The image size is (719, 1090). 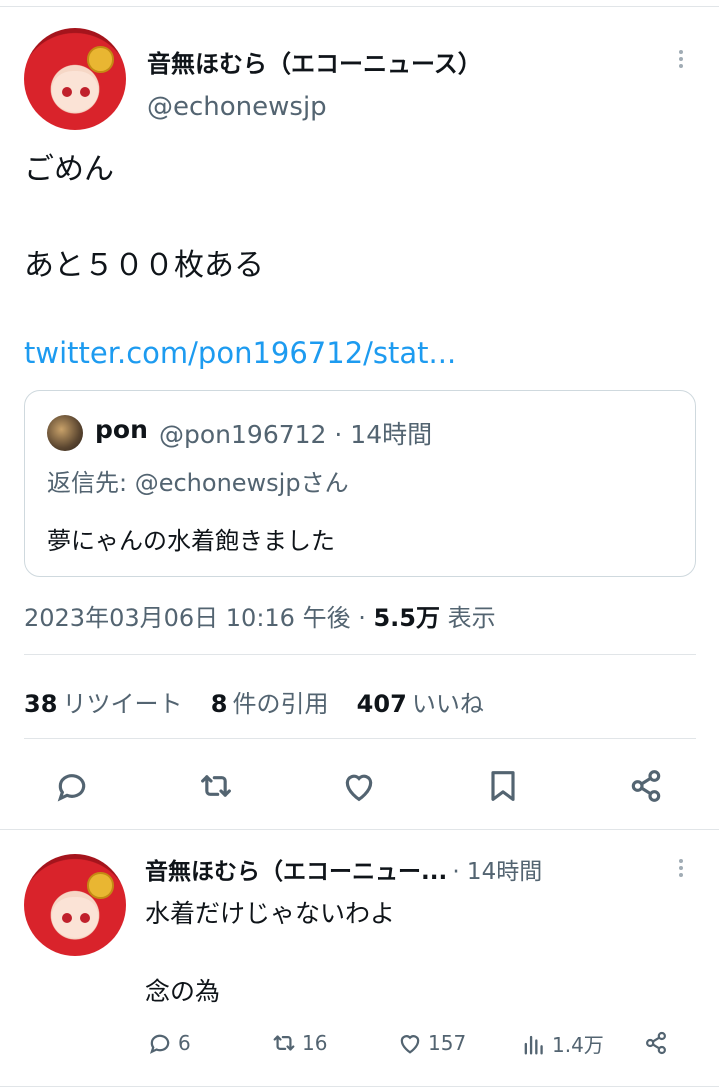 I want to click on display-name: 音無ほむら（エコーニュース）, so click(x=314, y=61).